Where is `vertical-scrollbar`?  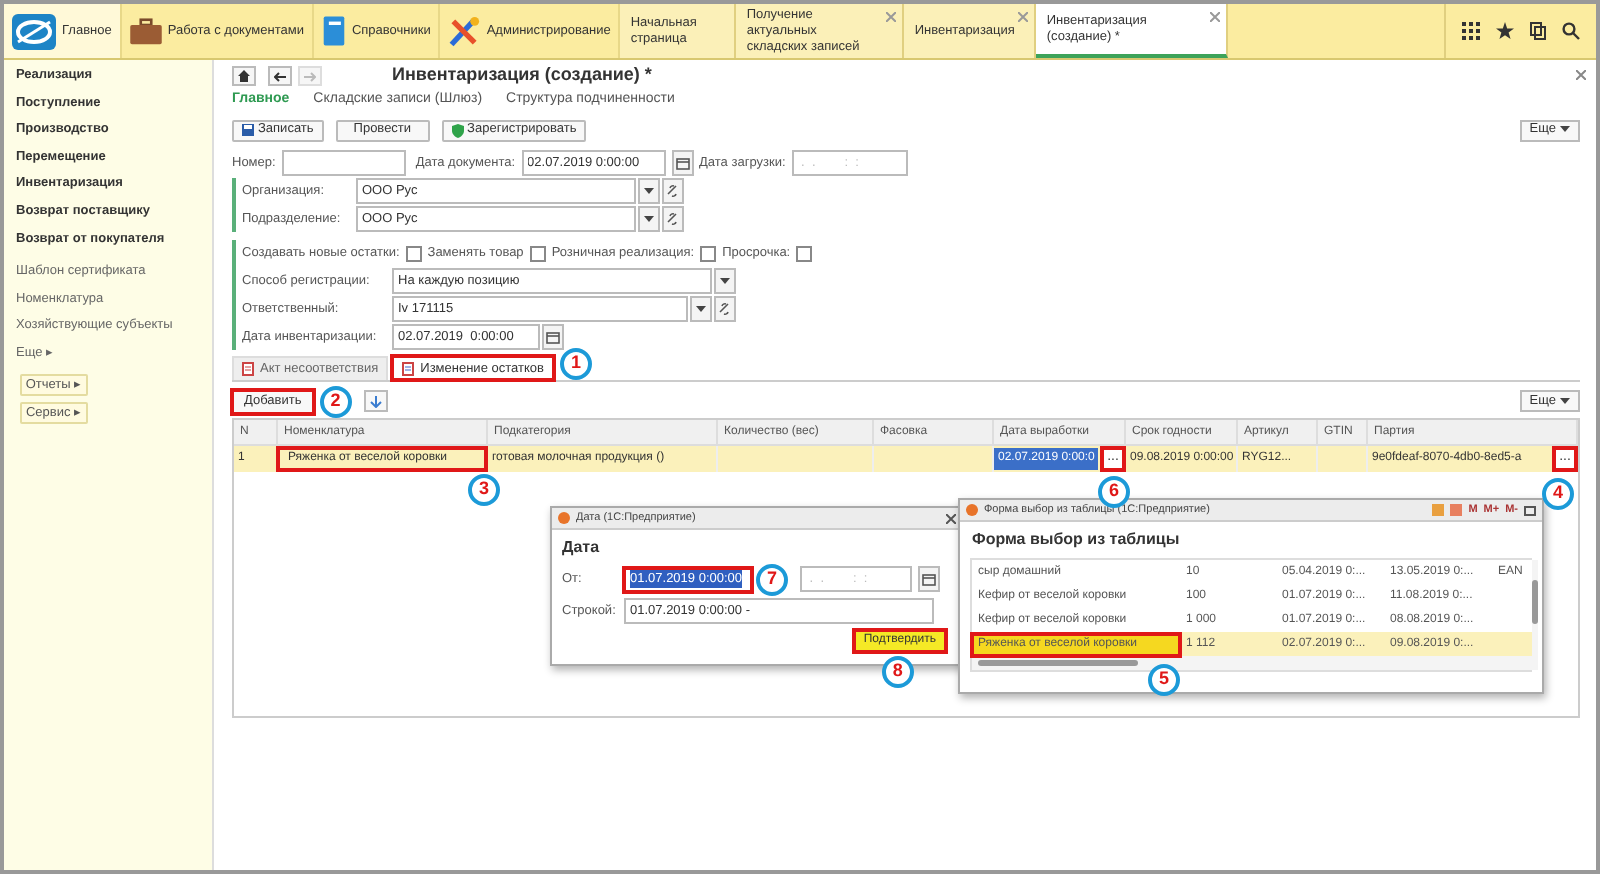 vertical-scrollbar is located at coordinates (1535, 615).